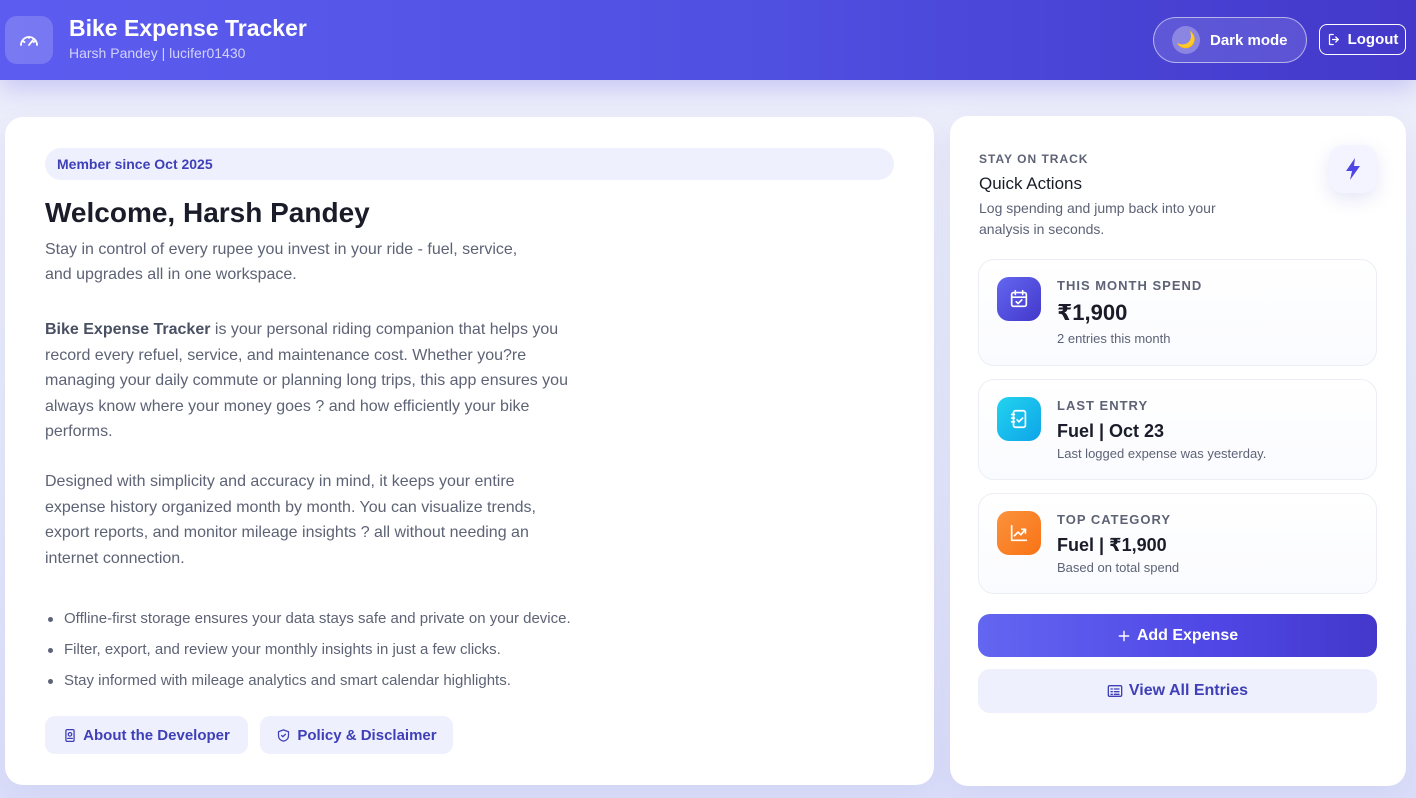 This screenshot has height=798, width=1416. I want to click on stat-label: THIS MONTH SPEND, so click(1130, 285).